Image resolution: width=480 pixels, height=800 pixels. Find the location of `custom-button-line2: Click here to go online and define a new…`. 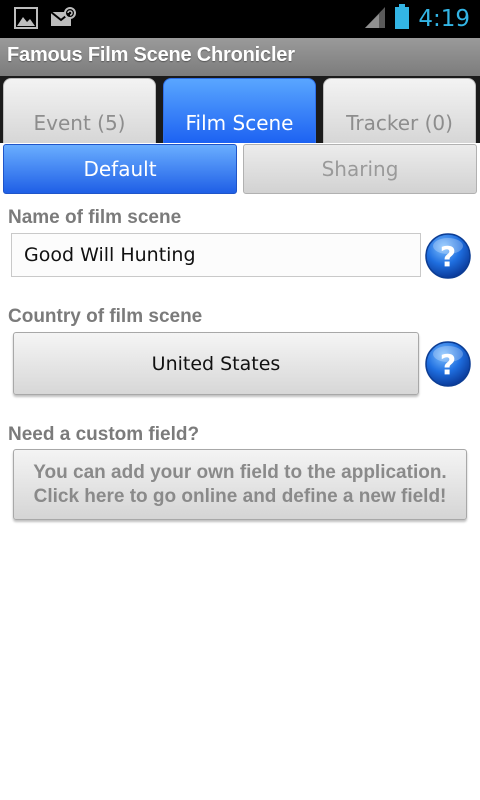

custom-button-line2: Click here to go online and define a new… is located at coordinates (240, 496).